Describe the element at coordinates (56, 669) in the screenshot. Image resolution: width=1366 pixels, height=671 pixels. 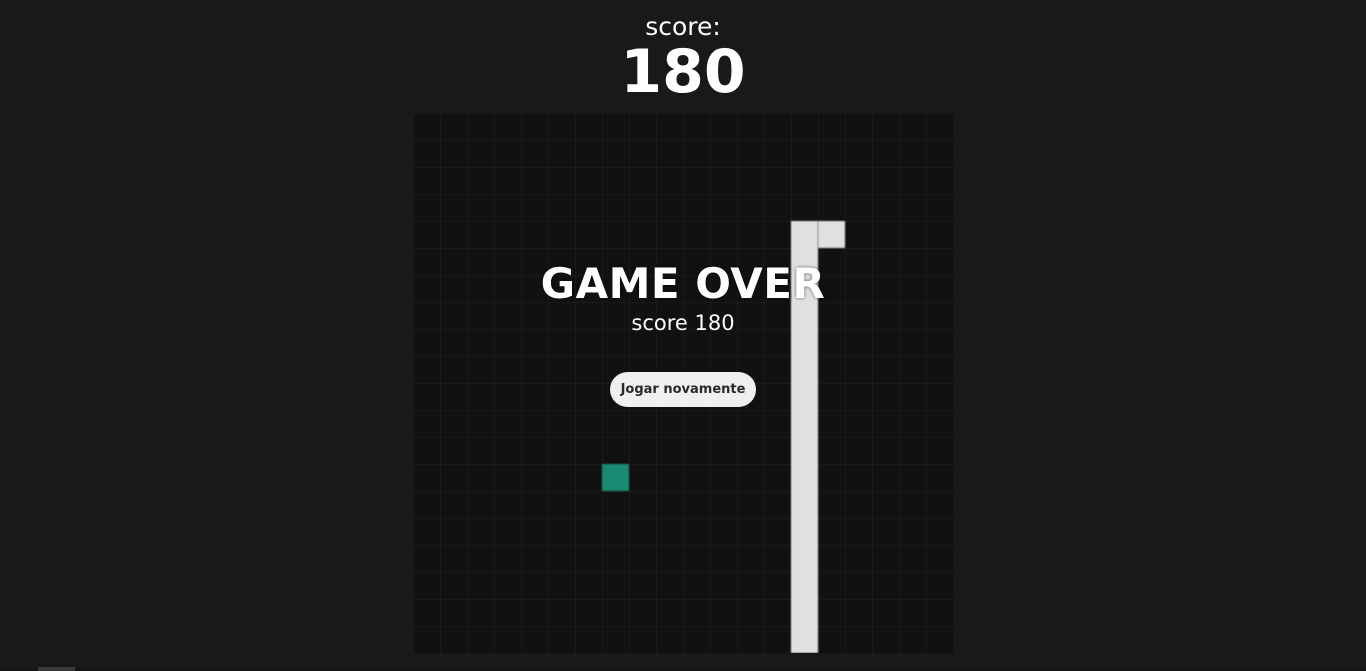
I see `bottom-tab` at that location.